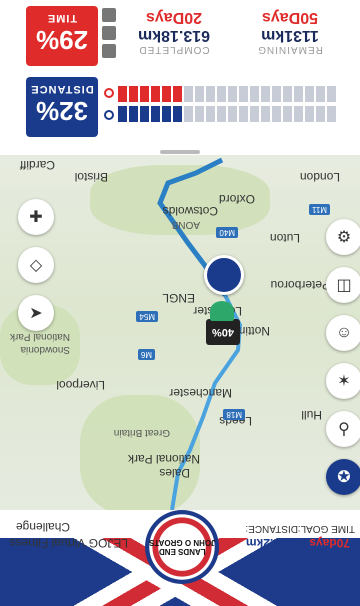 This screenshot has height=606, width=360. What do you see at coordinates (319, 177) in the screenshot?
I see `map-label: London` at bounding box center [319, 177].